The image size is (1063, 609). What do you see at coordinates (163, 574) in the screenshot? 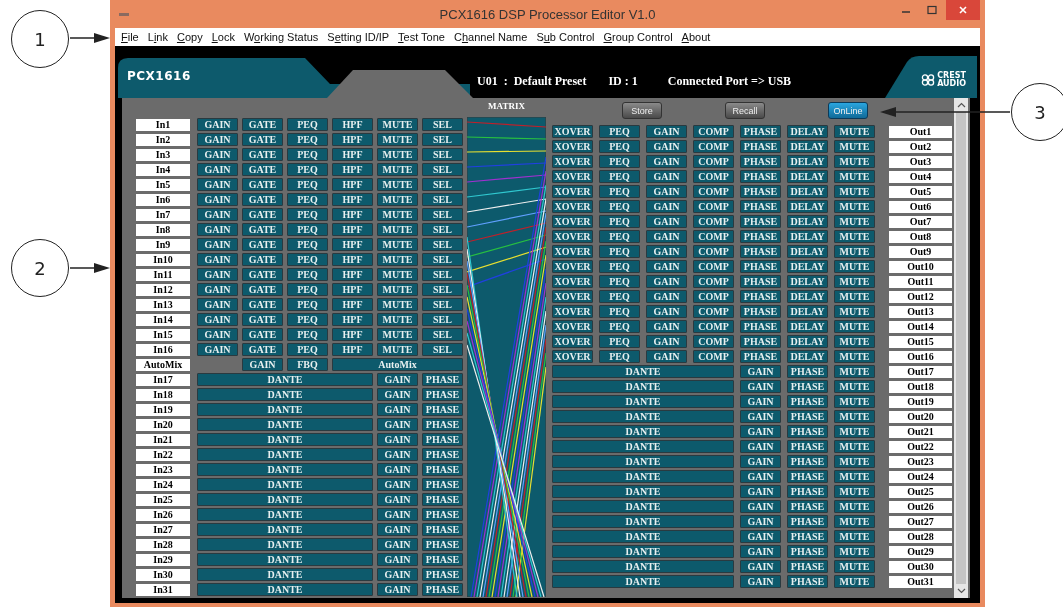
I see `channel-name: In30` at bounding box center [163, 574].